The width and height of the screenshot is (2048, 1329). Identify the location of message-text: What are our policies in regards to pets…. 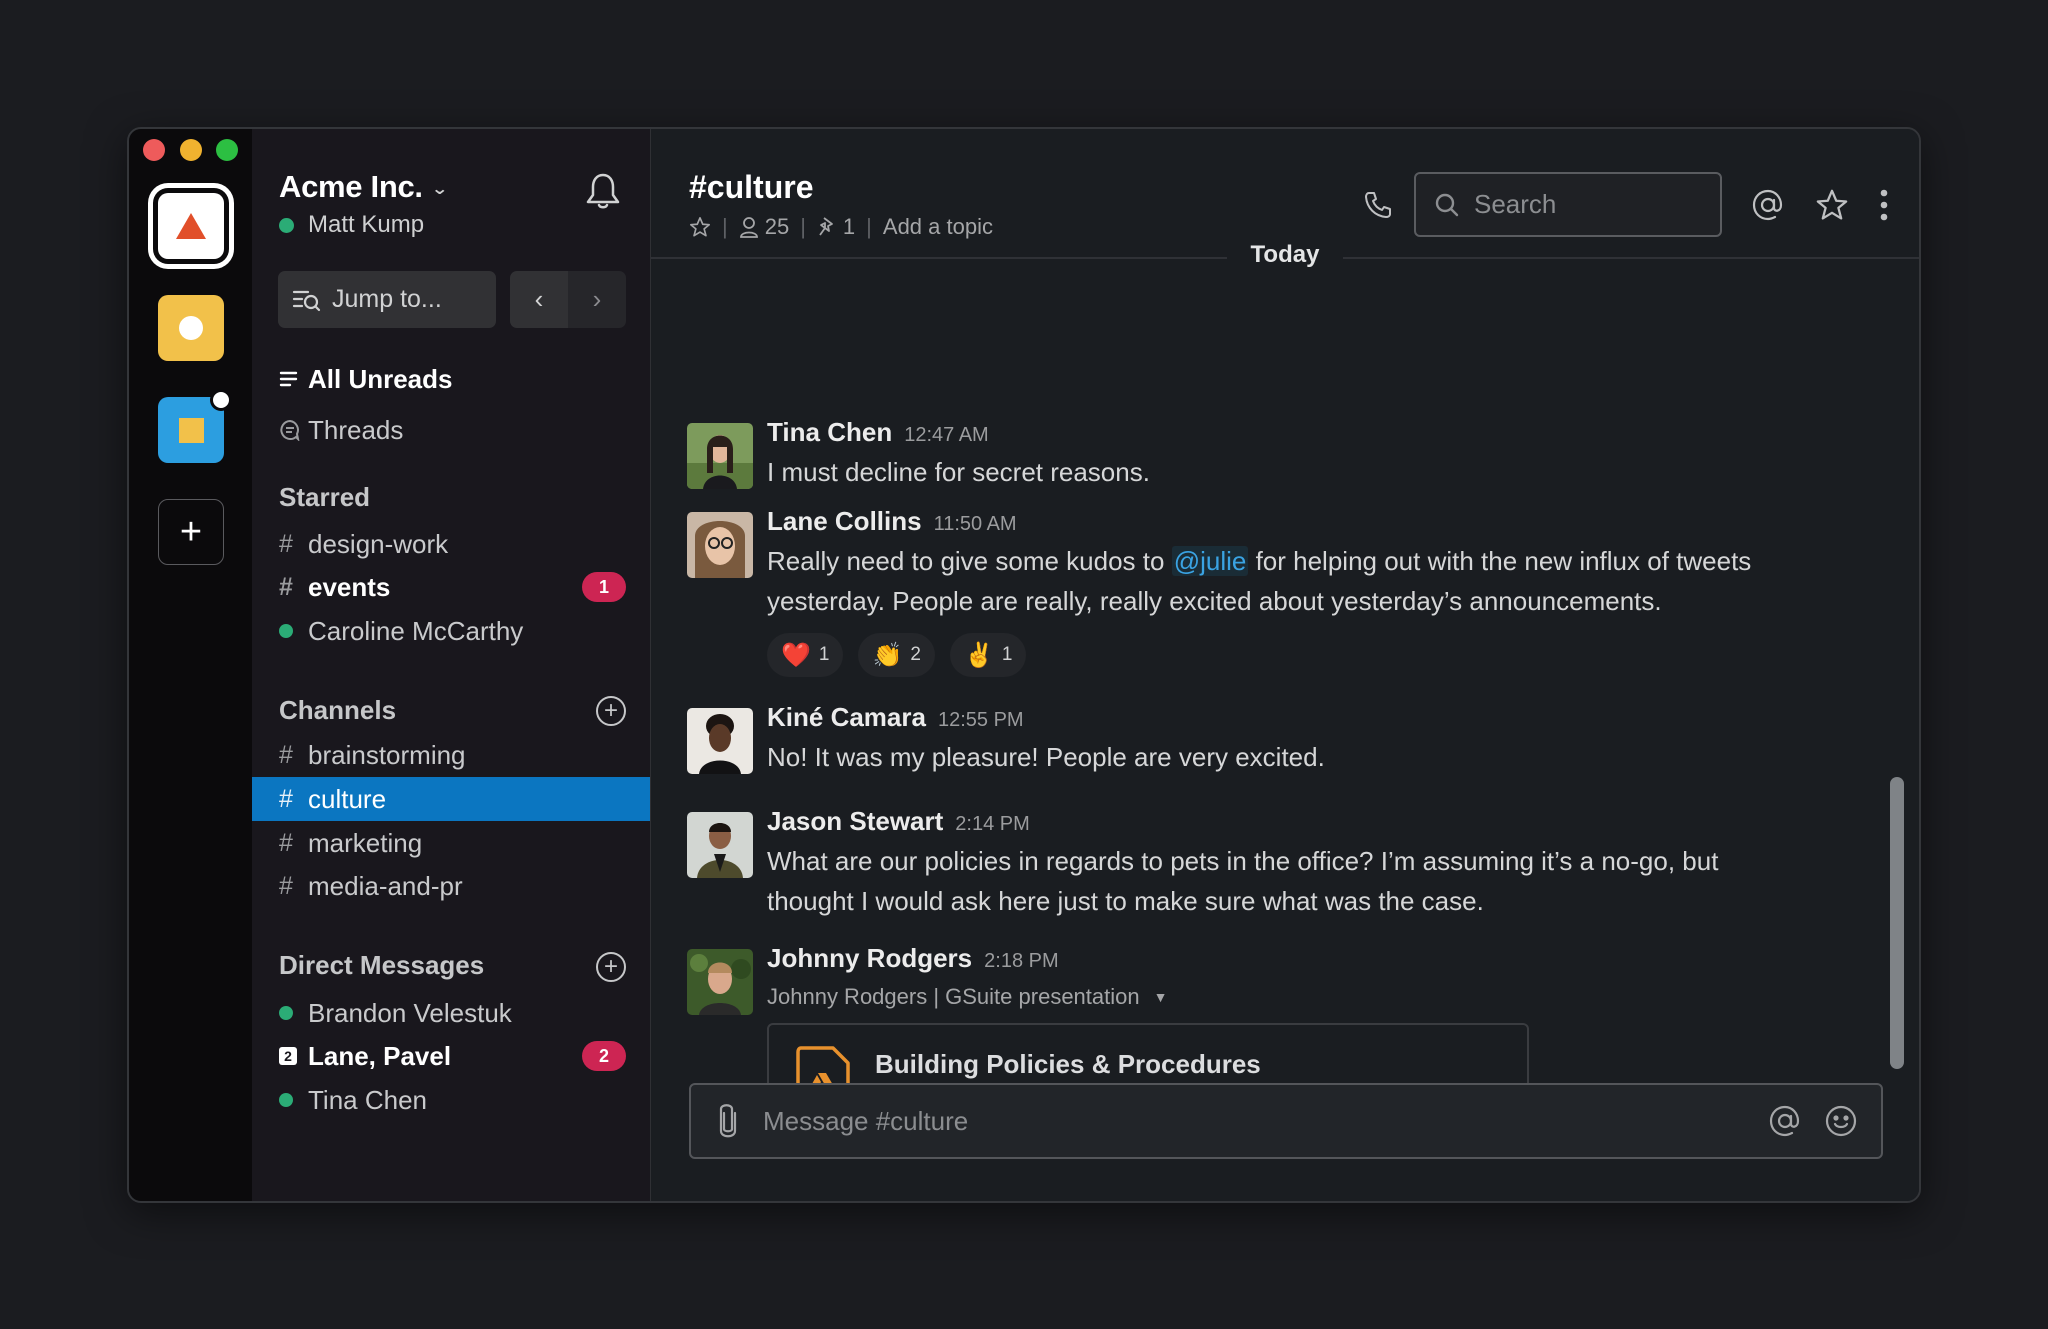
(1243, 881).